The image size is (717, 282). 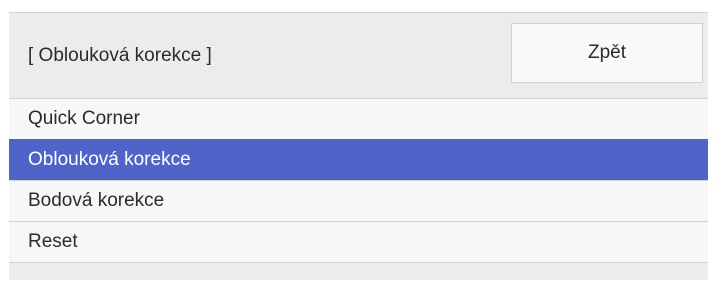 What do you see at coordinates (358, 118) in the screenshot?
I see `menu-item-quick-corner: Quick Corner` at bounding box center [358, 118].